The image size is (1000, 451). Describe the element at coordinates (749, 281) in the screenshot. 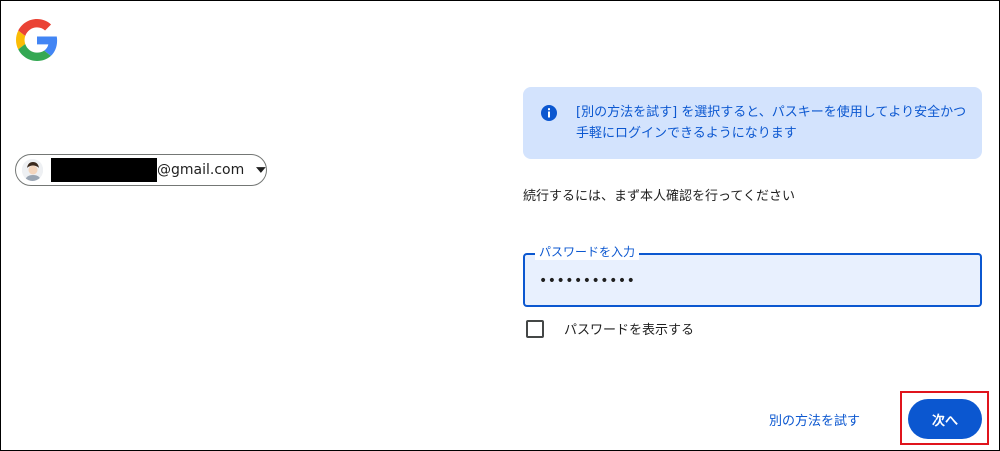

I see `password-input` at that location.